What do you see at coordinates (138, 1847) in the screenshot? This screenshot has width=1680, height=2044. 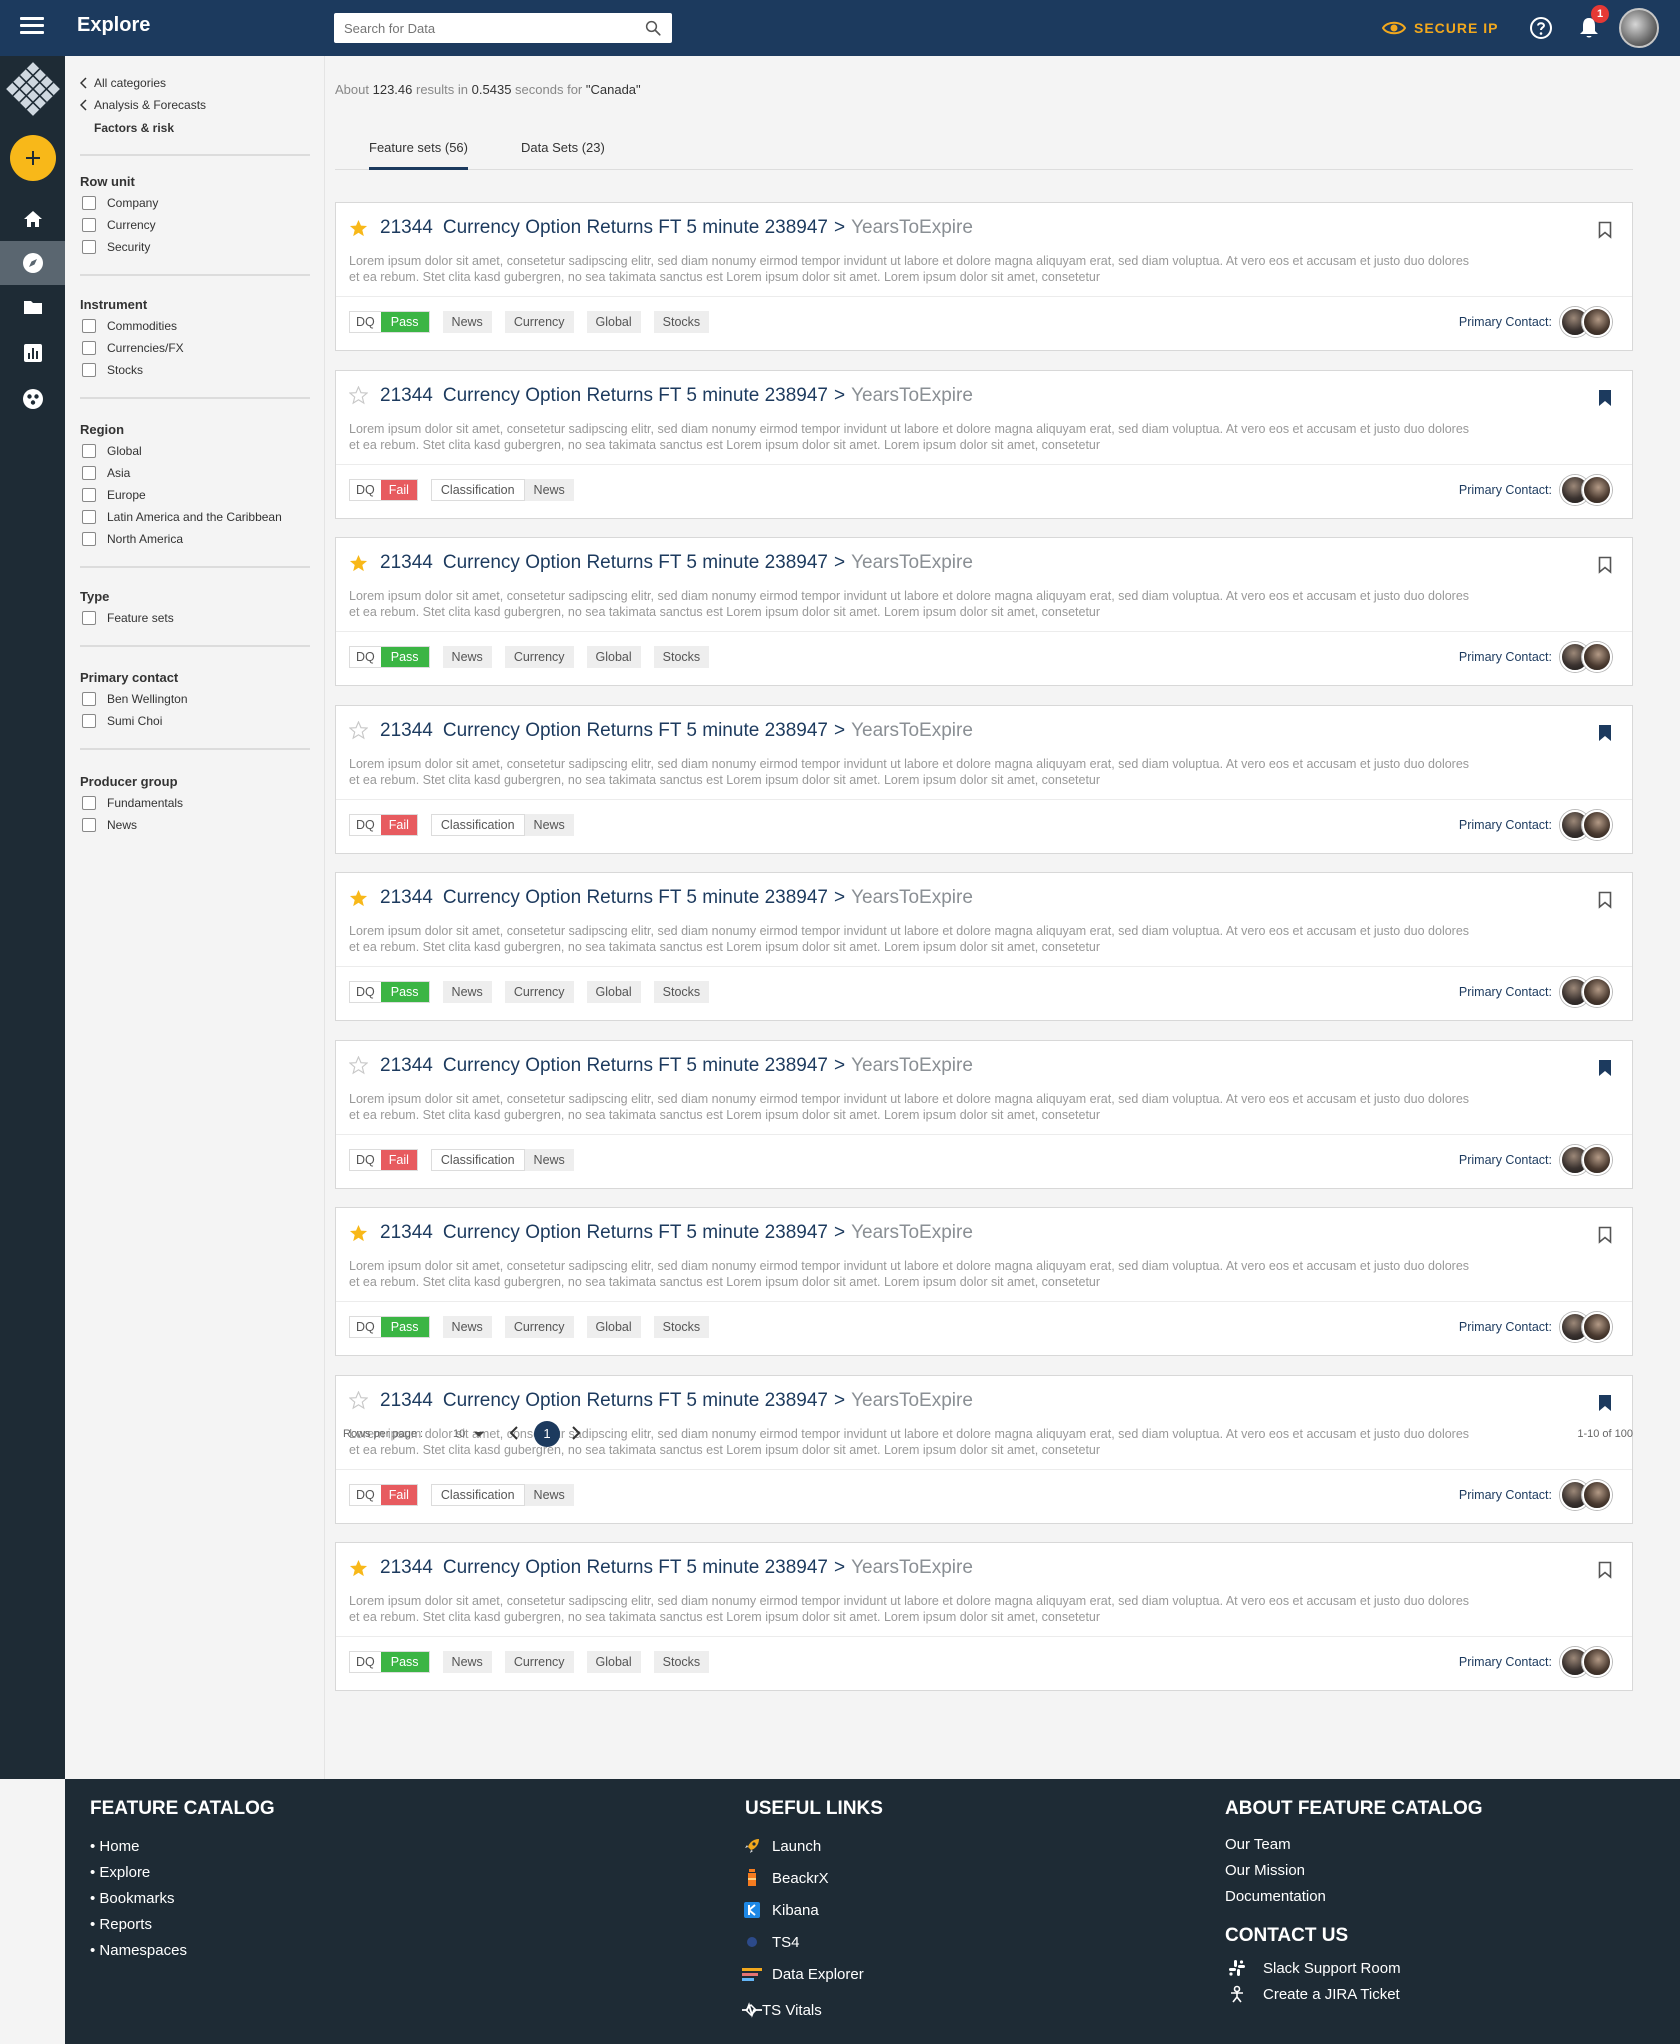 I see `footer-link-home: • Home` at bounding box center [138, 1847].